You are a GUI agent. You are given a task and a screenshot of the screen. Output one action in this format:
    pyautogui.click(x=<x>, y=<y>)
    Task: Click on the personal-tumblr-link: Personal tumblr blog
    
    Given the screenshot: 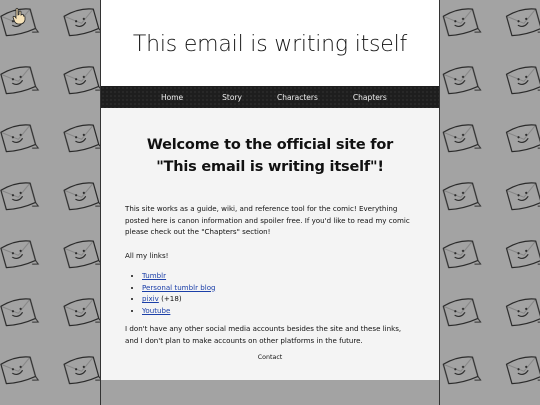 What is the action you would take?
    pyautogui.click(x=179, y=287)
    